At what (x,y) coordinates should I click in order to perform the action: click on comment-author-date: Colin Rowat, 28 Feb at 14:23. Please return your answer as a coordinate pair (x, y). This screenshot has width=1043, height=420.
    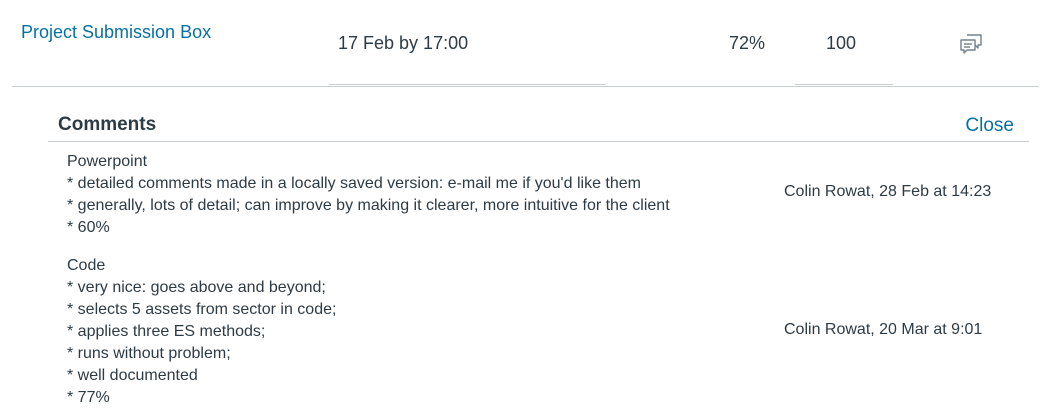
    Looking at the image, I should click on (888, 191).